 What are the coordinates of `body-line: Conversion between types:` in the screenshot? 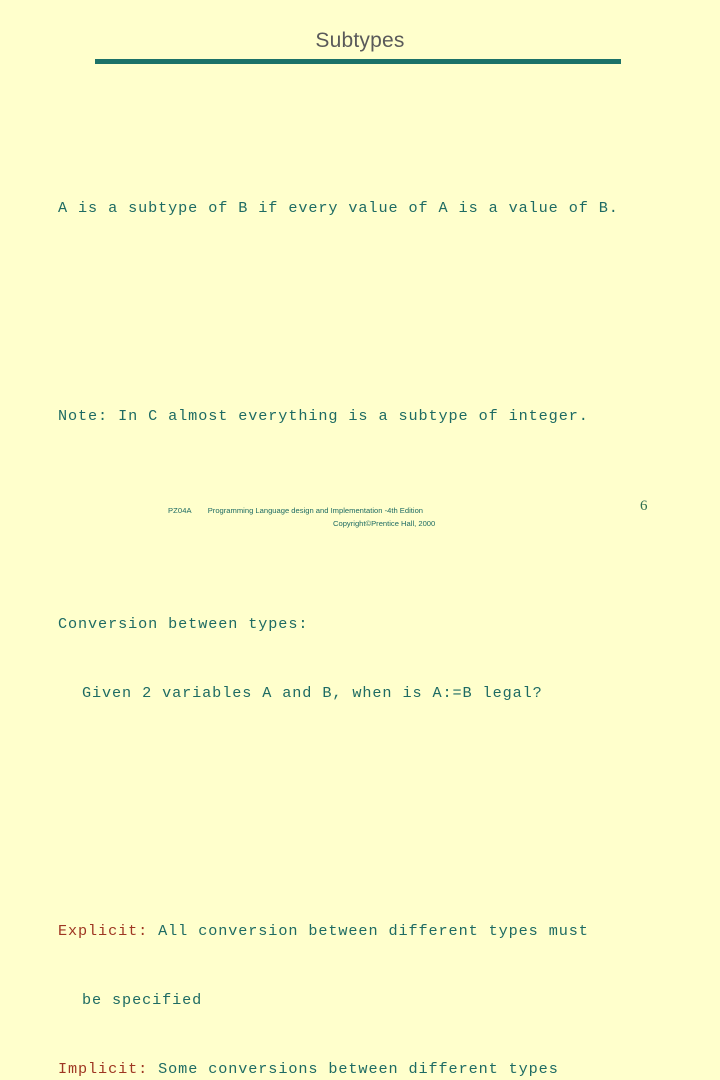 It's located at (183, 624).